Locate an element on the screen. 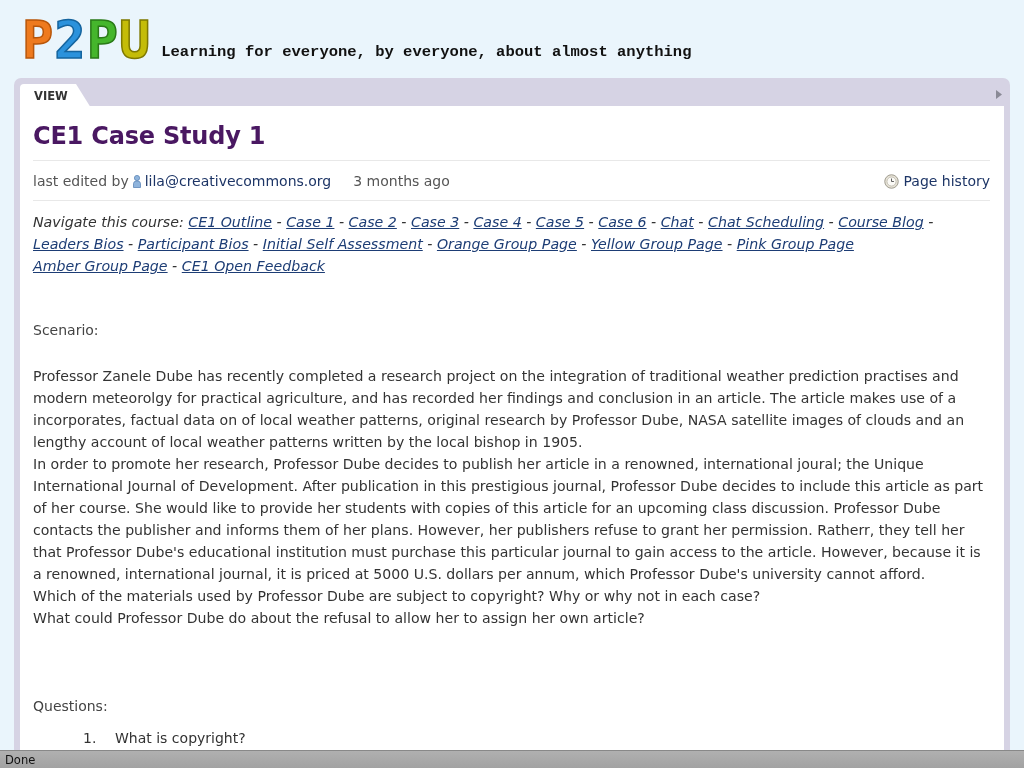 The width and height of the screenshot is (1024, 768). scenario-paragraph: Which of the materials used by Professor Dube are subject to copyright? Why or why not in each case? is located at coordinates (397, 596).